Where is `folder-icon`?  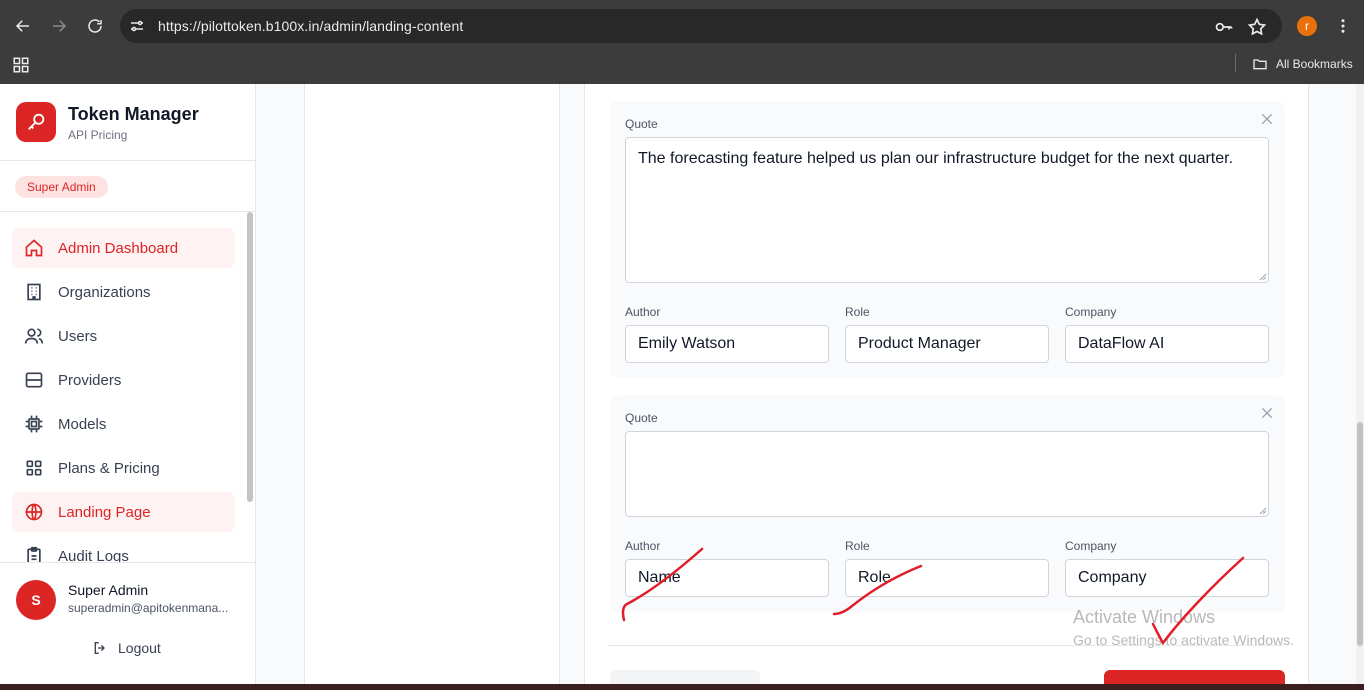 folder-icon is located at coordinates (1260, 64).